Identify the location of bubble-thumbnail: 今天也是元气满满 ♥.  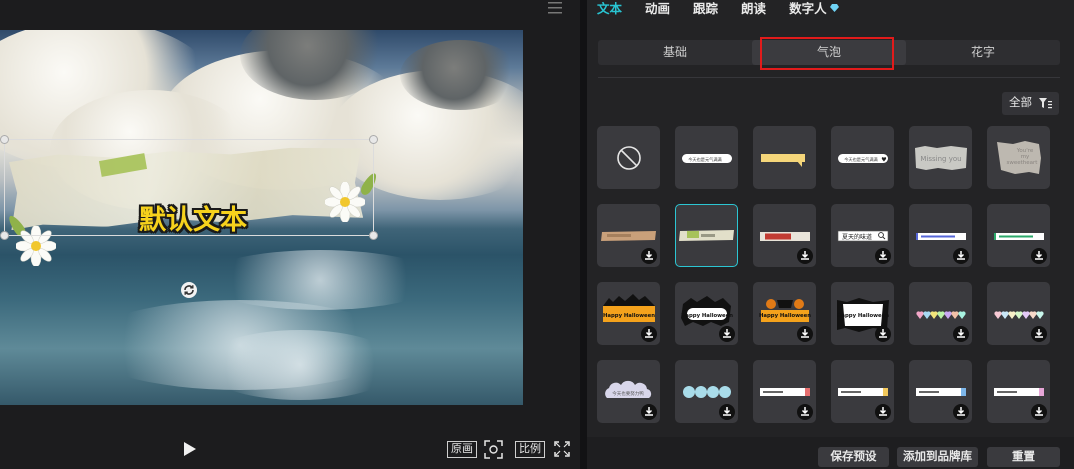
(862, 158).